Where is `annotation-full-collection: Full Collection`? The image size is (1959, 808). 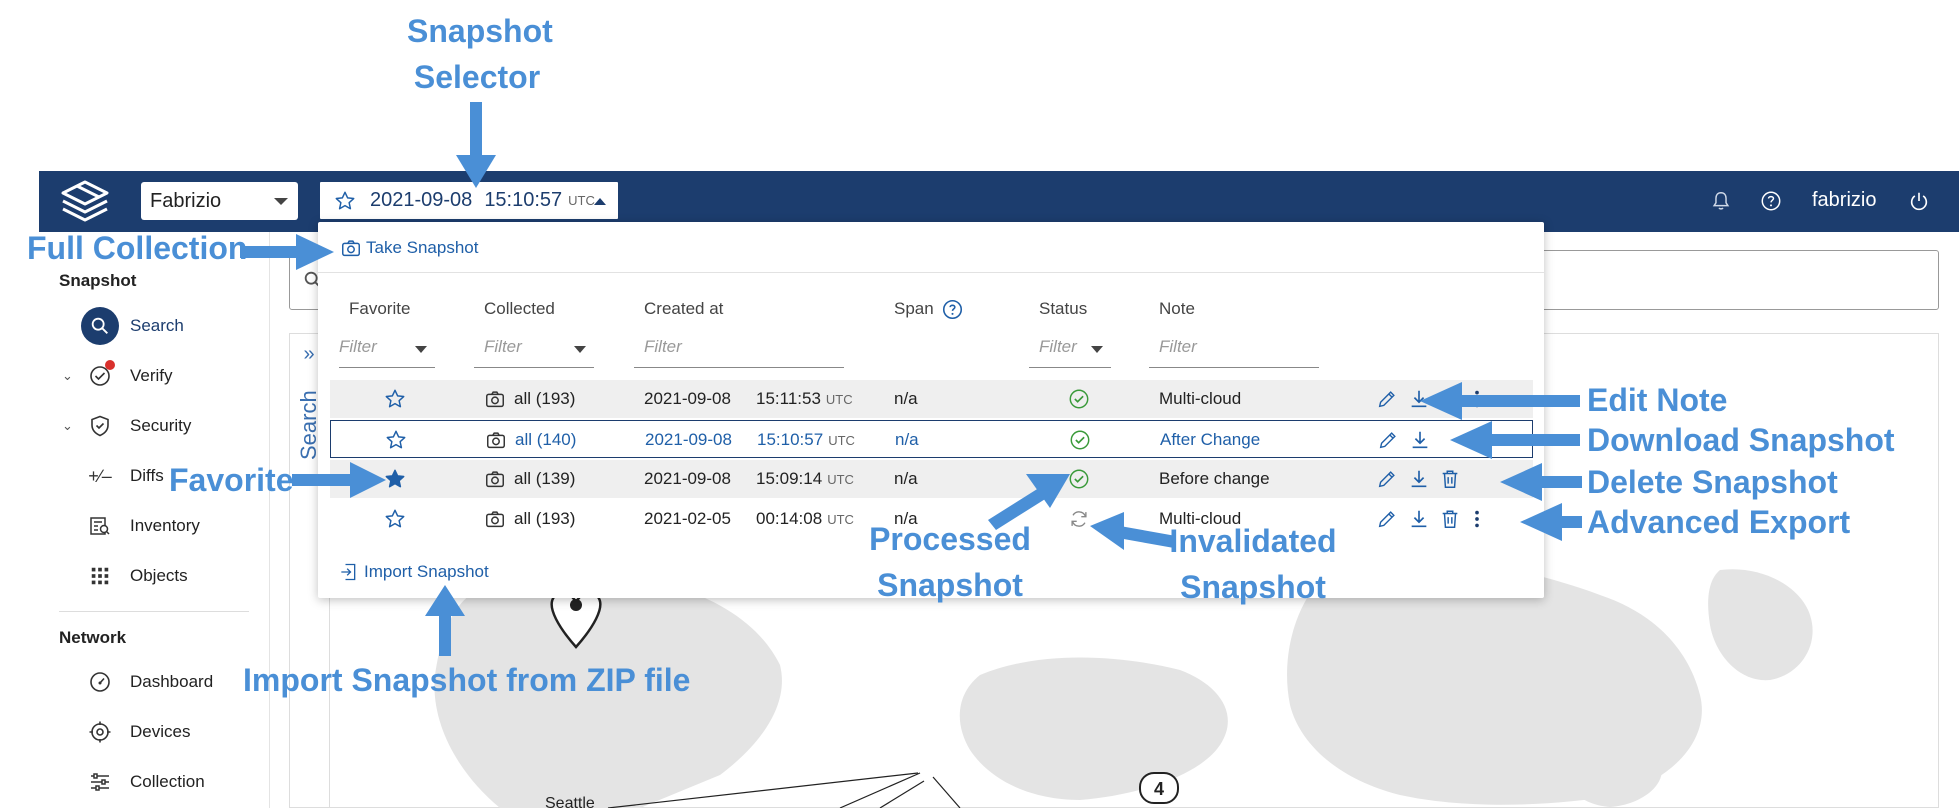
annotation-full-collection: Full Collection is located at coordinates (137, 248).